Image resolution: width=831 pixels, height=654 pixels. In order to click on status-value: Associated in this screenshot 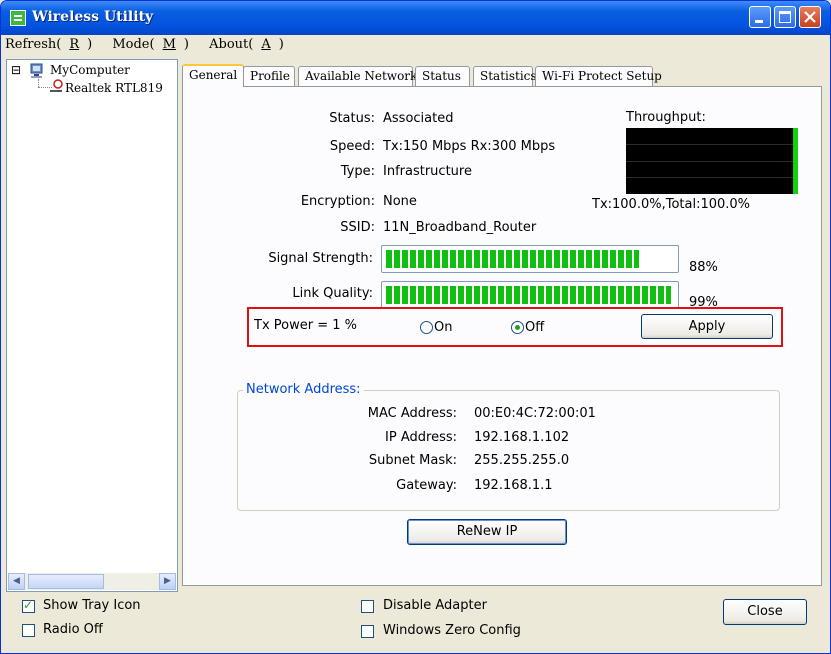, I will do `click(418, 118)`.